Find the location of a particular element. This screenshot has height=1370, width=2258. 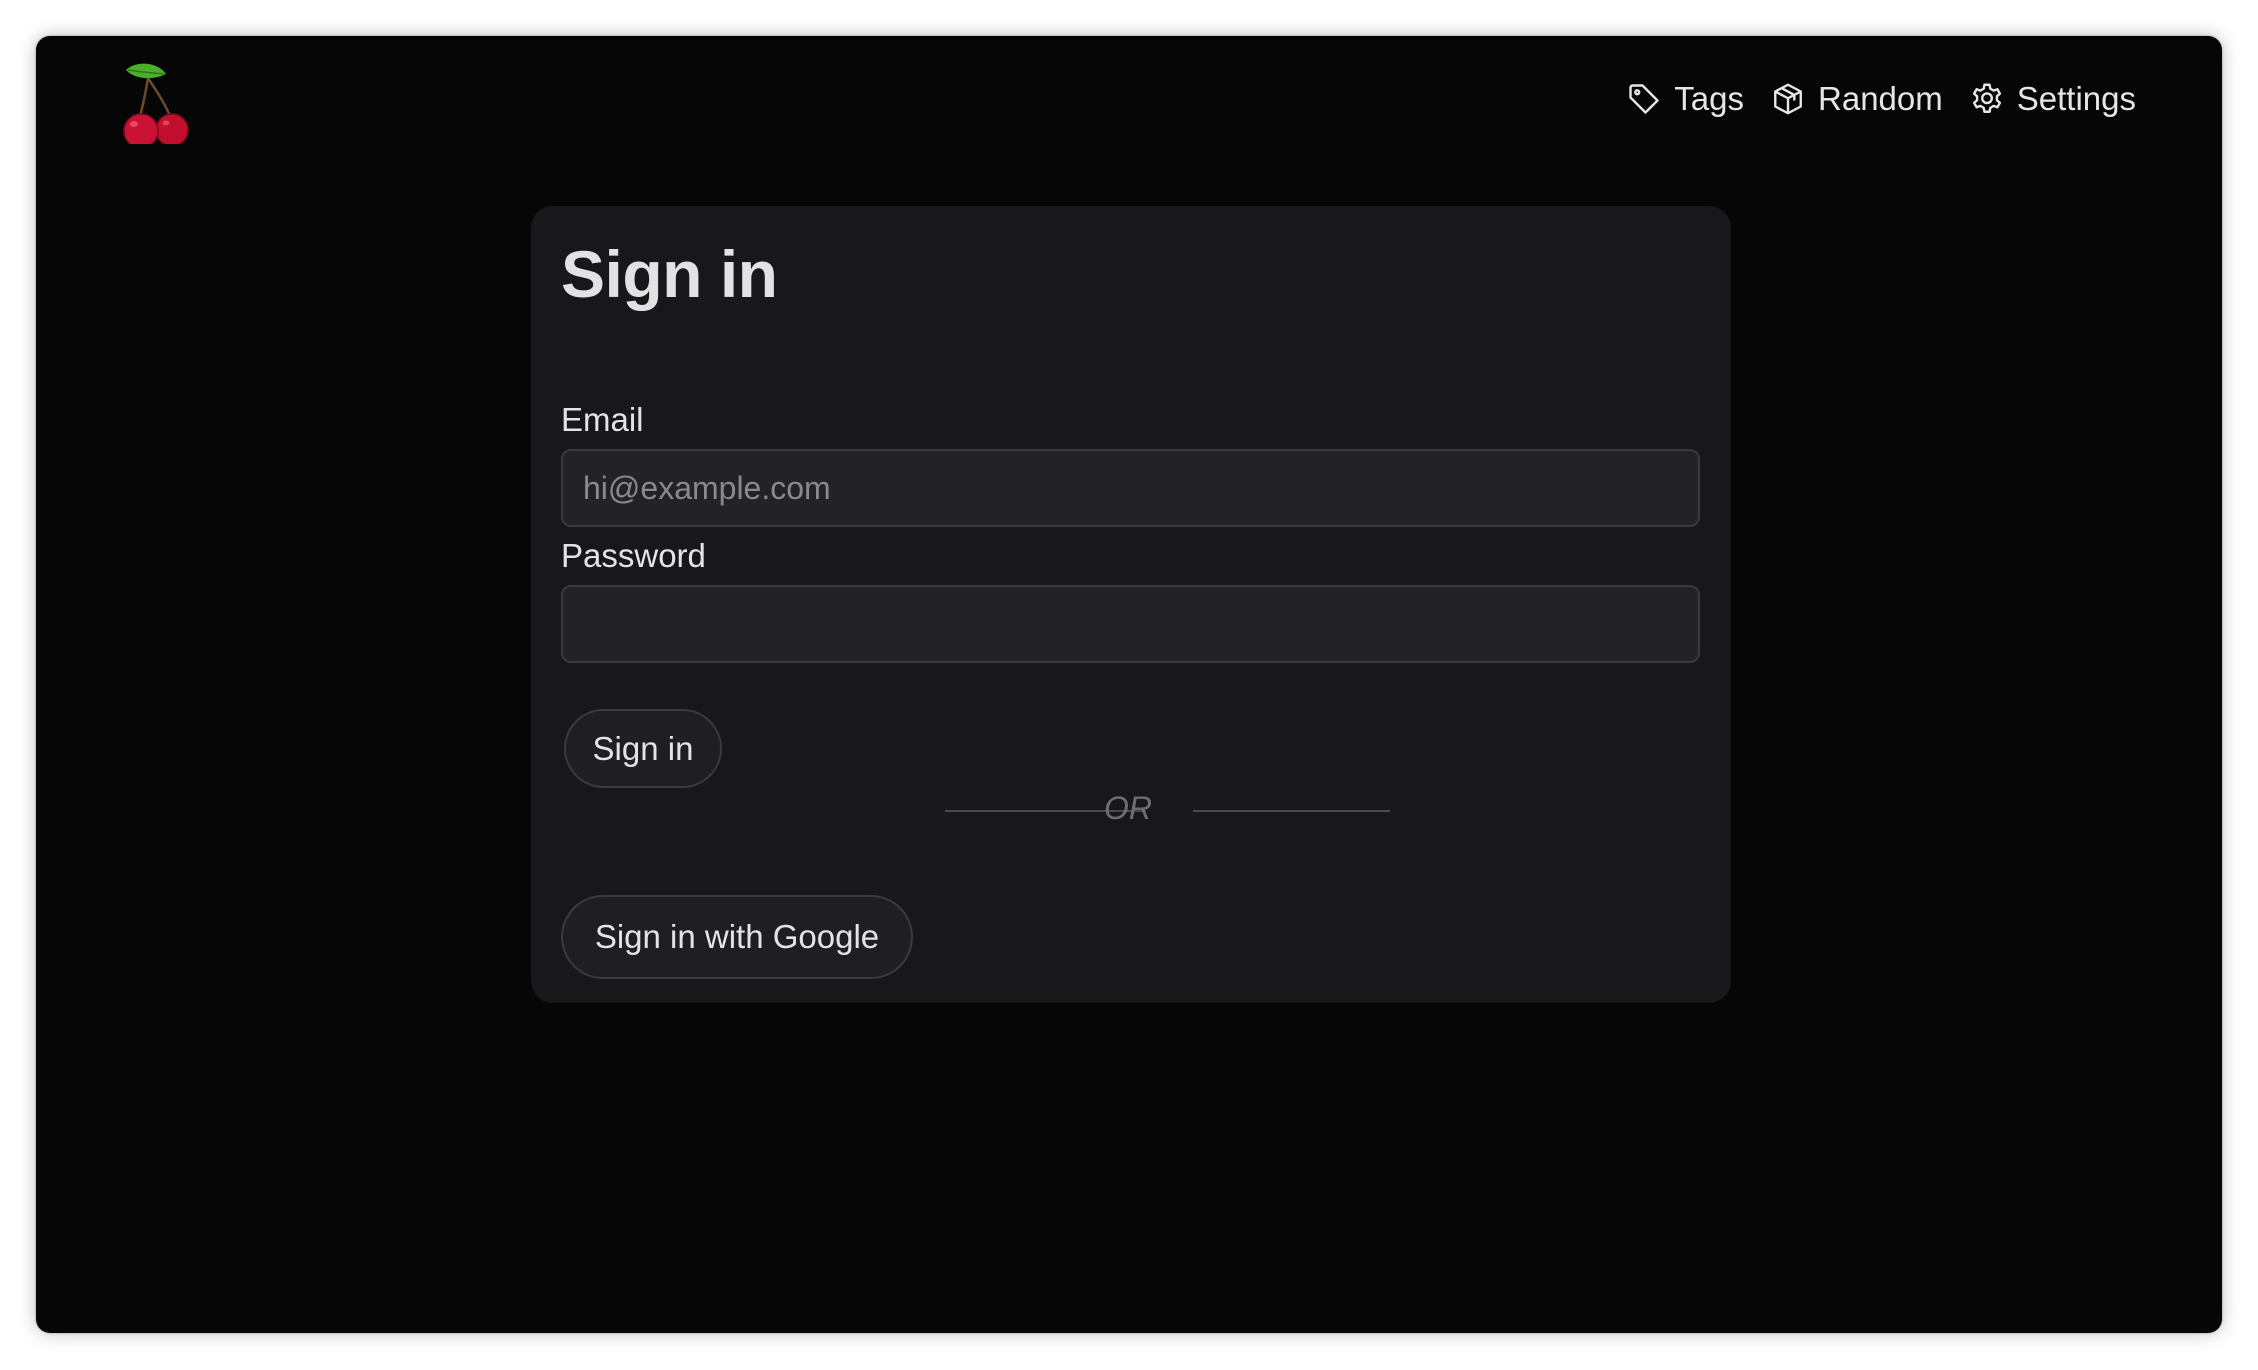

signin-button-label: Sign in is located at coordinates (643, 748).